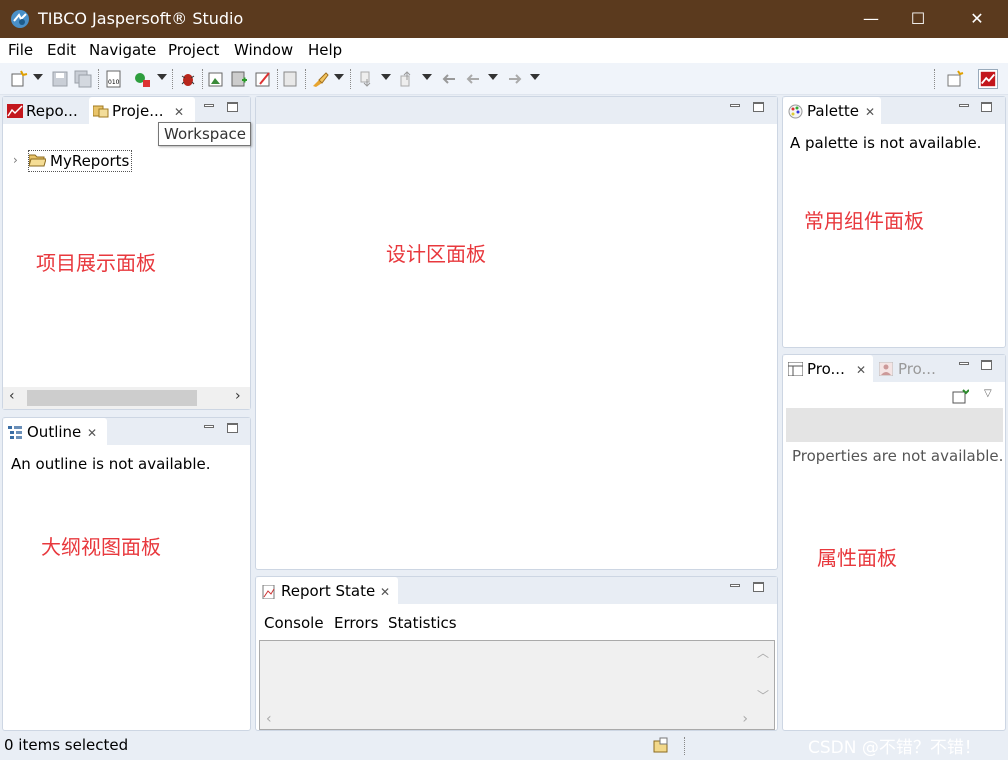 The width and height of the screenshot is (1008, 760). What do you see at coordinates (871, 19) in the screenshot?
I see `minimize-button: —` at bounding box center [871, 19].